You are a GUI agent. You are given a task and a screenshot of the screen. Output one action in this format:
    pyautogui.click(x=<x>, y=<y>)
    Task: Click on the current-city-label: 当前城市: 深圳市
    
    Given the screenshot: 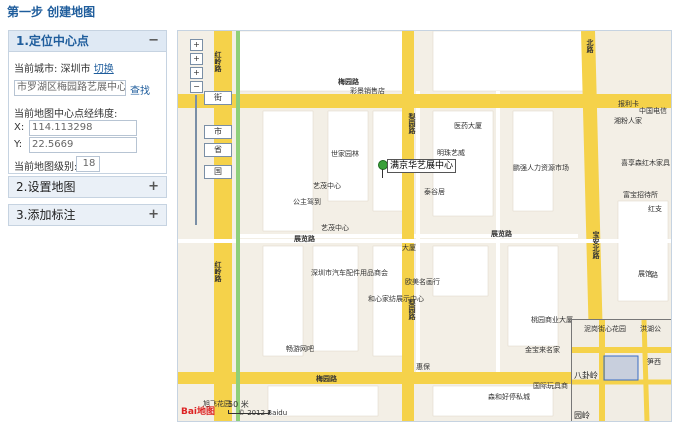 What is the action you would take?
    pyautogui.click(x=52, y=69)
    